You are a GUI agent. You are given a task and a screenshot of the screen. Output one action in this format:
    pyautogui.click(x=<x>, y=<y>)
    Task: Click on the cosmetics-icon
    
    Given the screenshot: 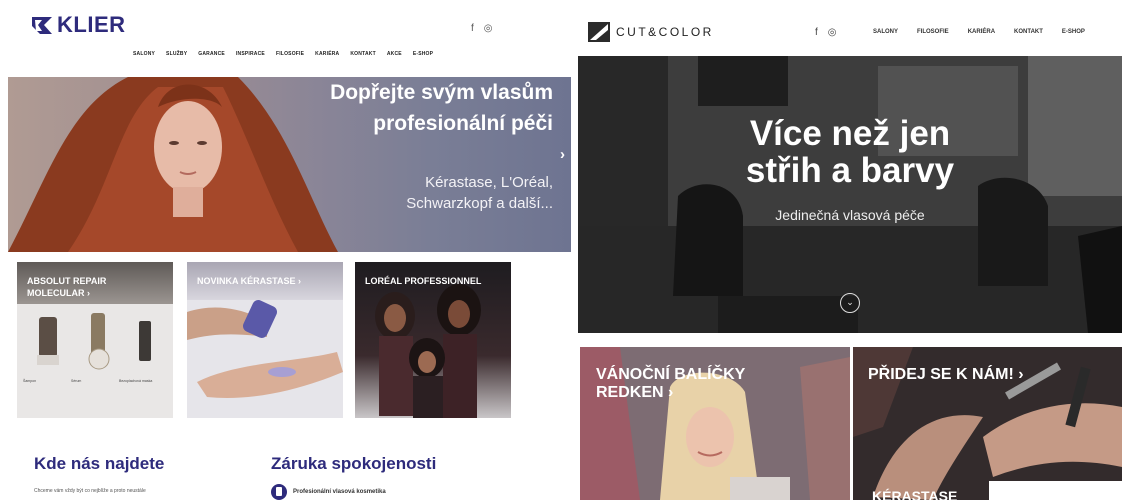 What is the action you would take?
    pyautogui.click(x=279, y=492)
    